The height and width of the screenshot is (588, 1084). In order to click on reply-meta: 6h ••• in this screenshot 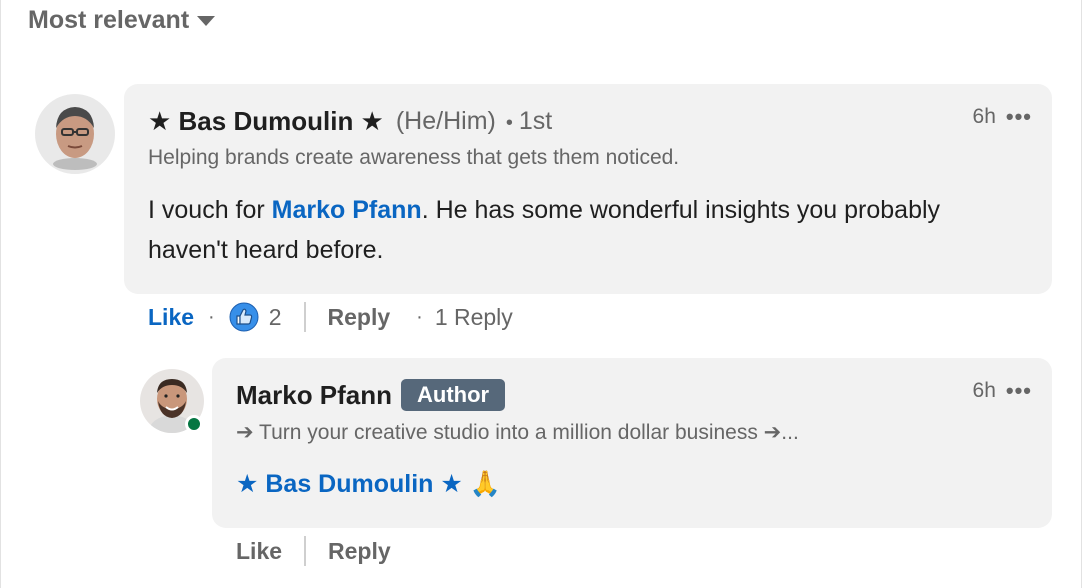, I will do `click(1002, 391)`.